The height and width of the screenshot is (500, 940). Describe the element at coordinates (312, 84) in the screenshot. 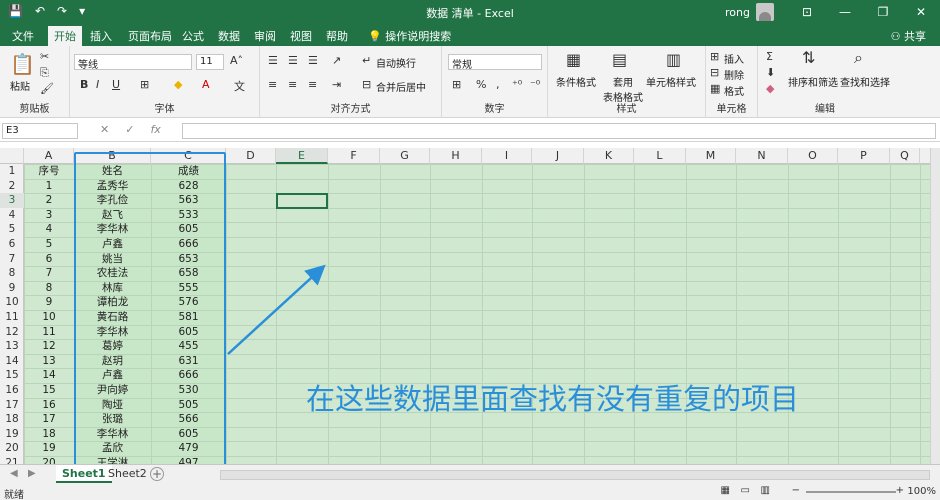

I see `align-right-icon: ≡` at that location.